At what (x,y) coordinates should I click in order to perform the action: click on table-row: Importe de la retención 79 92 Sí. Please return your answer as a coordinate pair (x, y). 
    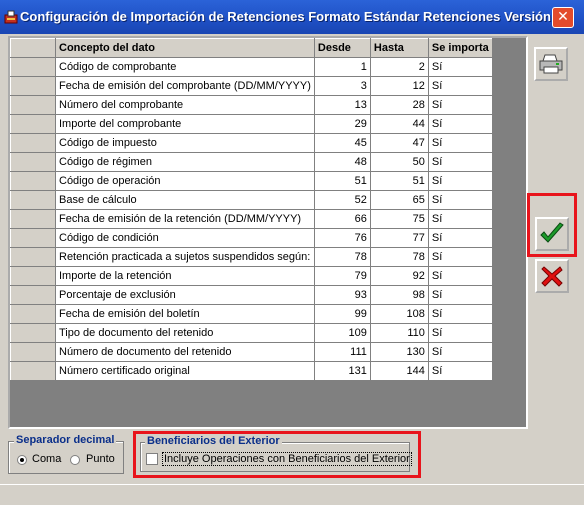
    Looking at the image, I should click on (251, 276).